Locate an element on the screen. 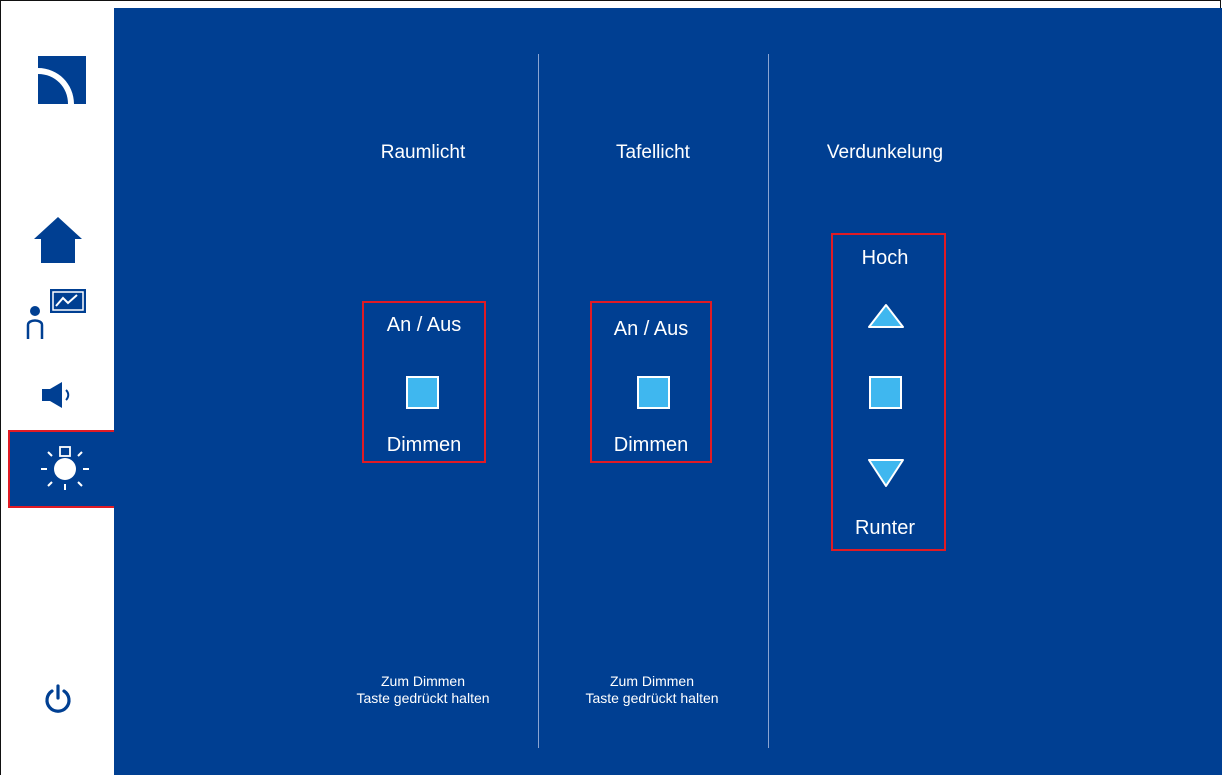 Image resolution: width=1222 pixels, height=775 pixels. sidebar-item-audio is located at coordinates (57, 397).